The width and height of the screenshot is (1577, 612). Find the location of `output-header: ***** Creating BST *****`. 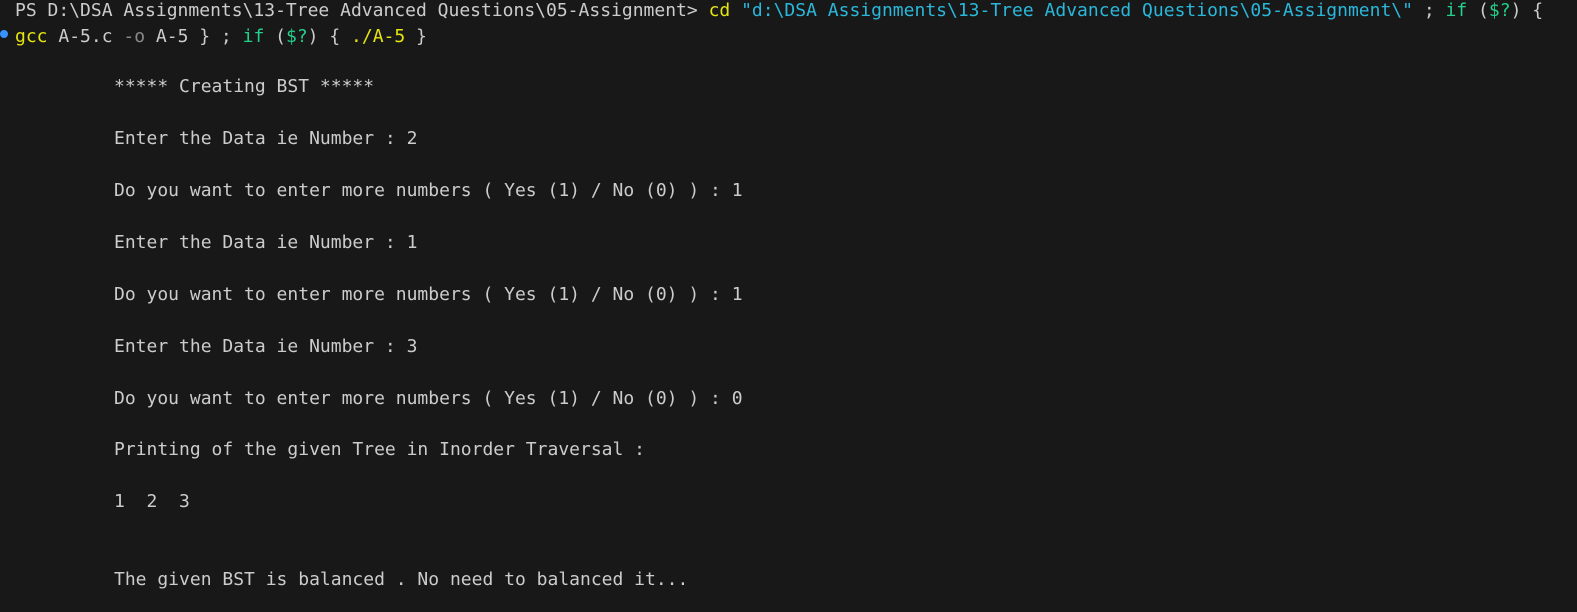

output-header: ***** Creating BST ***** is located at coordinates (244, 86).